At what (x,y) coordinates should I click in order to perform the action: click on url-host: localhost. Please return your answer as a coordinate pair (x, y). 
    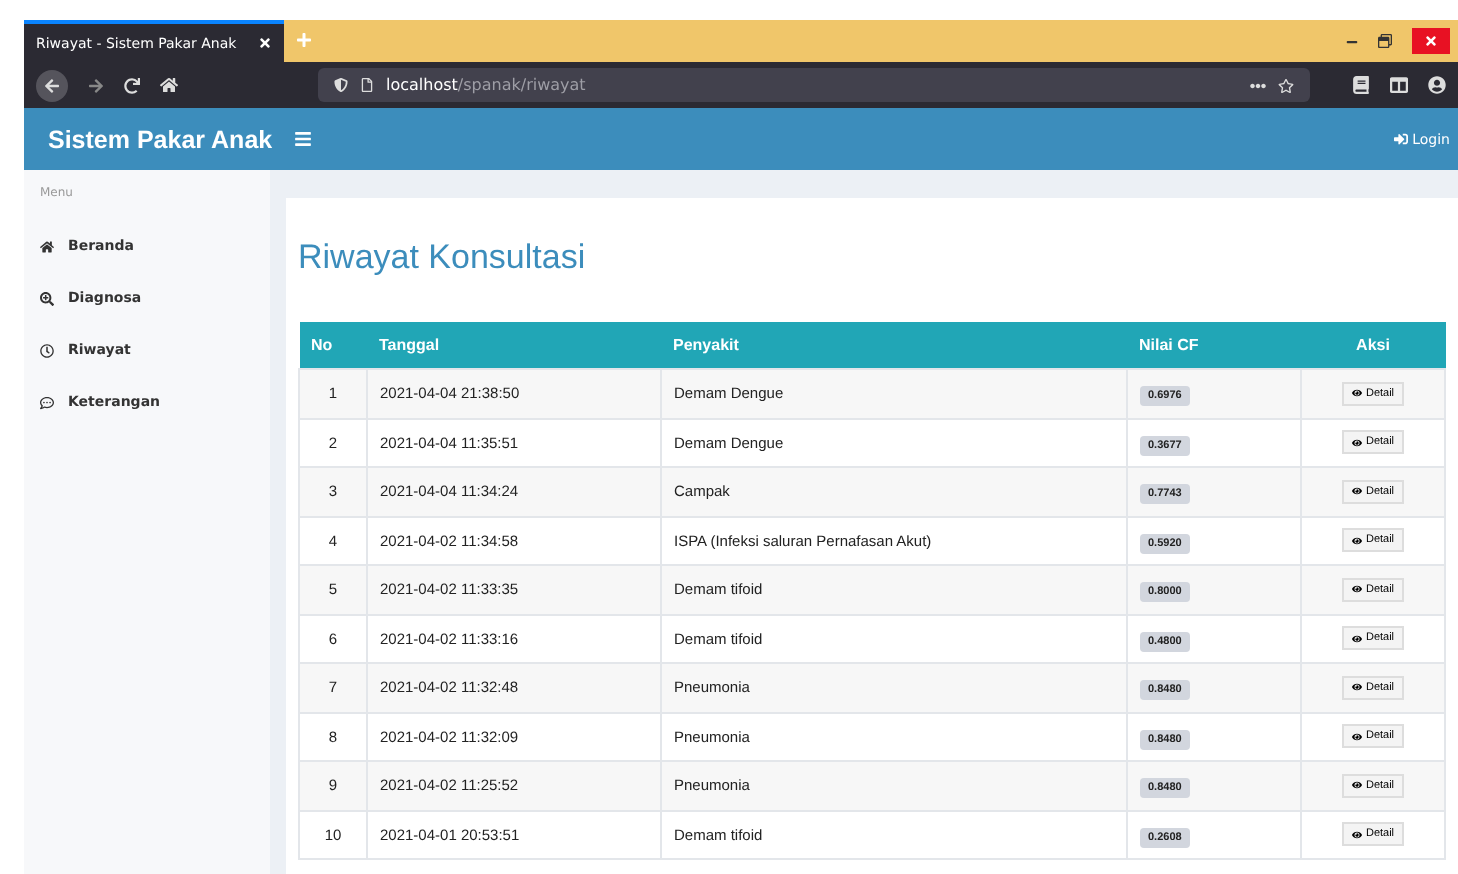
    Looking at the image, I should click on (422, 85).